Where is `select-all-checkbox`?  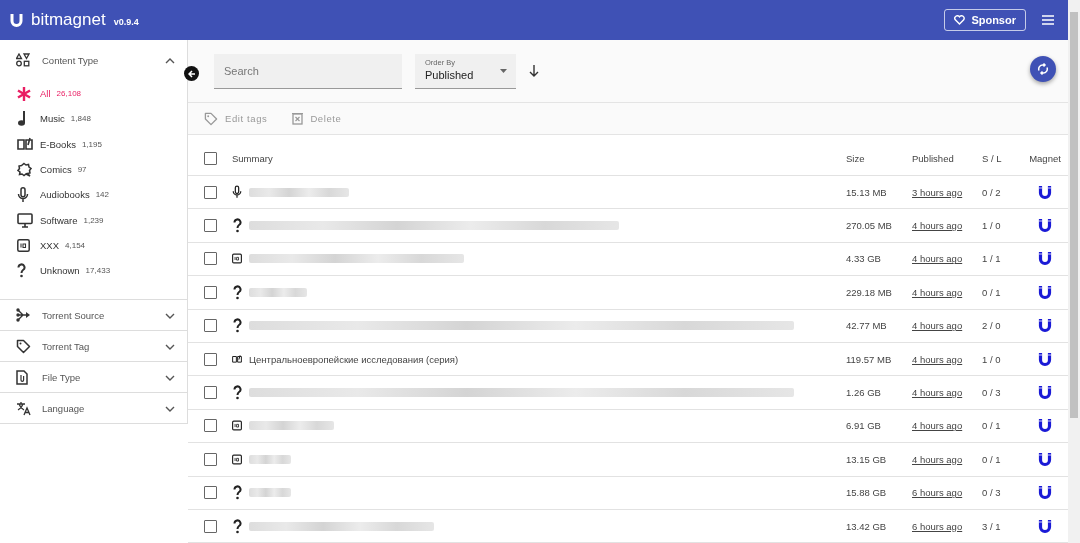
select-all-checkbox is located at coordinates (210, 158).